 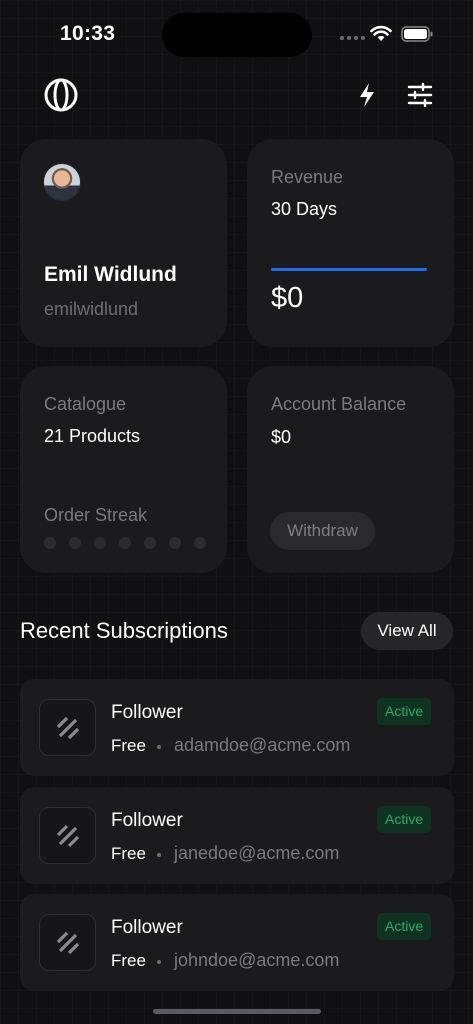 What do you see at coordinates (350, 243) in the screenshot?
I see `revenue-card: Revenue 30 Days $0` at bounding box center [350, 243].